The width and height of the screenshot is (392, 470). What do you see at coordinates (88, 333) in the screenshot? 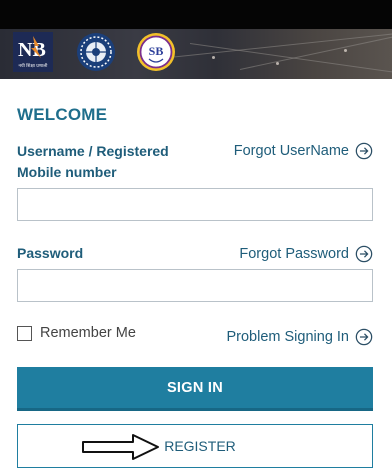
I see `remember-me-label: Remember Me` at bounding box center [88, 333].